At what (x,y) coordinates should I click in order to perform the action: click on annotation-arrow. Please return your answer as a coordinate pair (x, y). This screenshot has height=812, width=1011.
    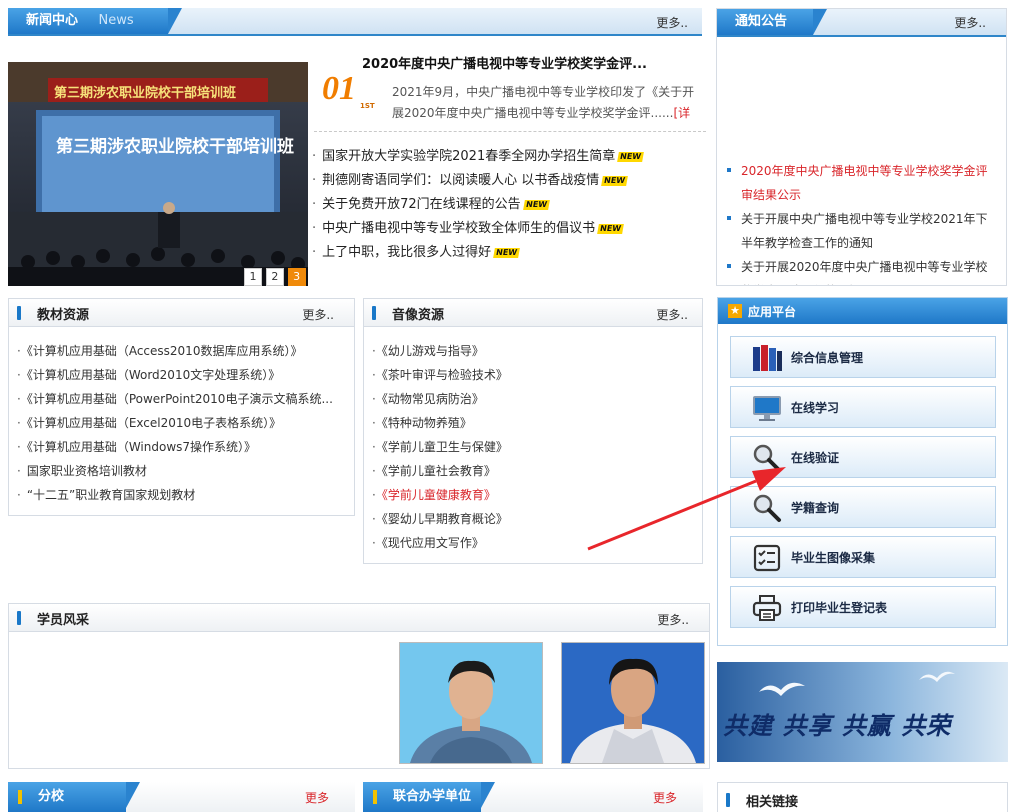
    Looking at the image, I should click on (686, 509).